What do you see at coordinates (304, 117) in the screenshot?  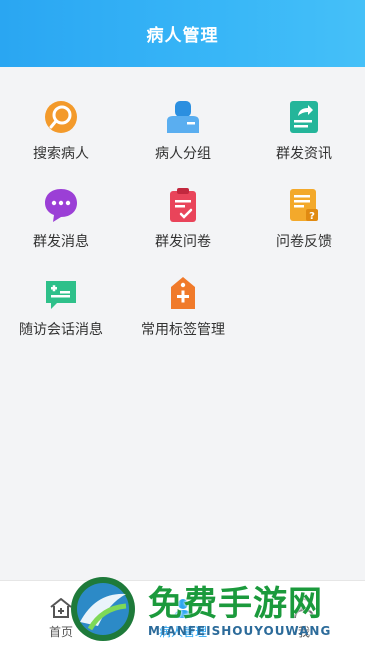 I see `share-doc-icon` at bounding box center [304, 117].